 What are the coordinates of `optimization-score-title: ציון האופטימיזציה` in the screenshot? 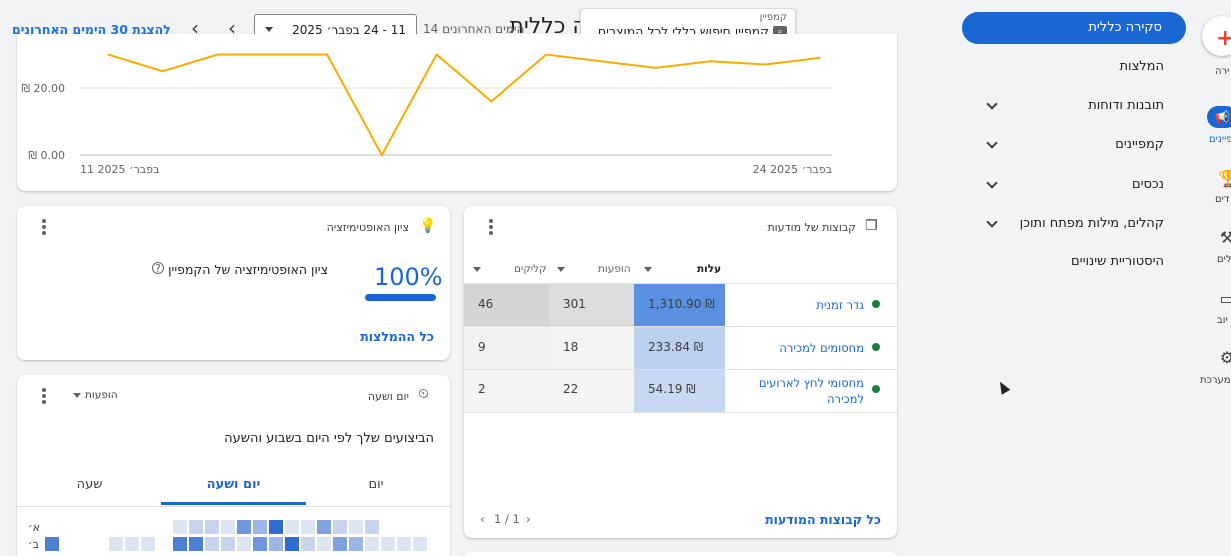 It's located at (367, 227).